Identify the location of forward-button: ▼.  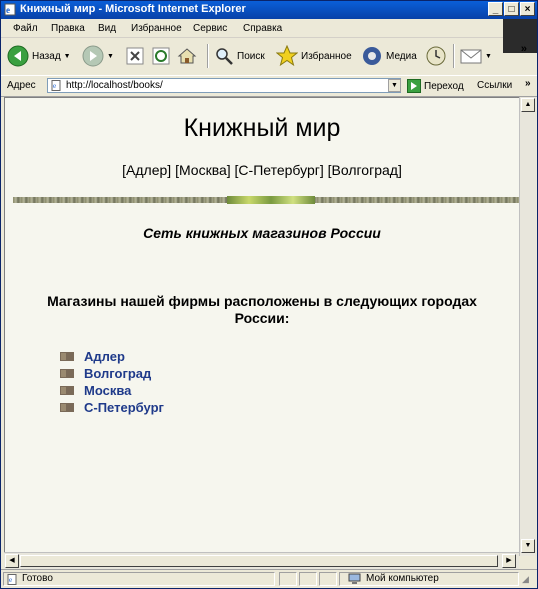
(98, 56).